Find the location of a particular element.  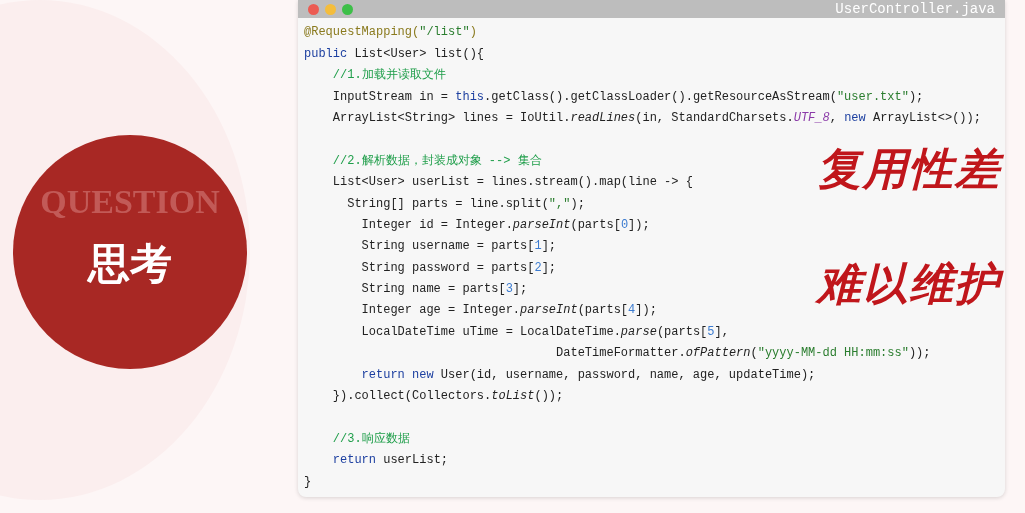

code-line: DateTimeFormatter.ofPattern("yyyy-MM-dd HH:mm:ss")); is located at coordinates (743, 354).